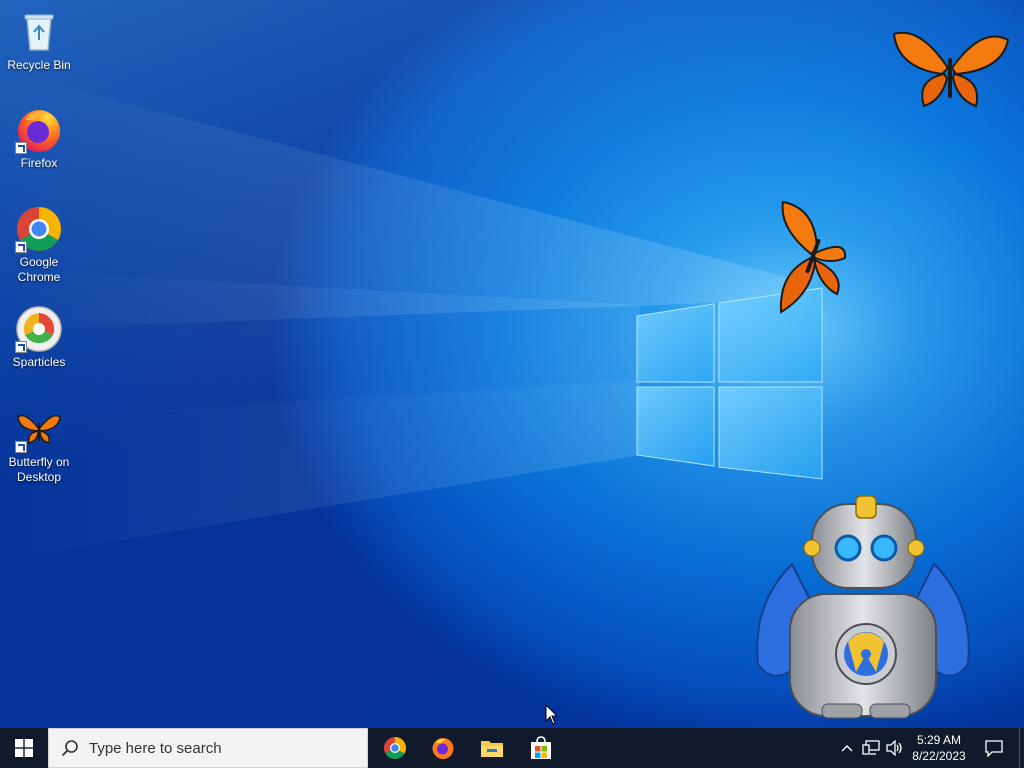 The height and width of the screenshot is (768, 1024). I want to click on sparticles-icon, so click(39, 329).